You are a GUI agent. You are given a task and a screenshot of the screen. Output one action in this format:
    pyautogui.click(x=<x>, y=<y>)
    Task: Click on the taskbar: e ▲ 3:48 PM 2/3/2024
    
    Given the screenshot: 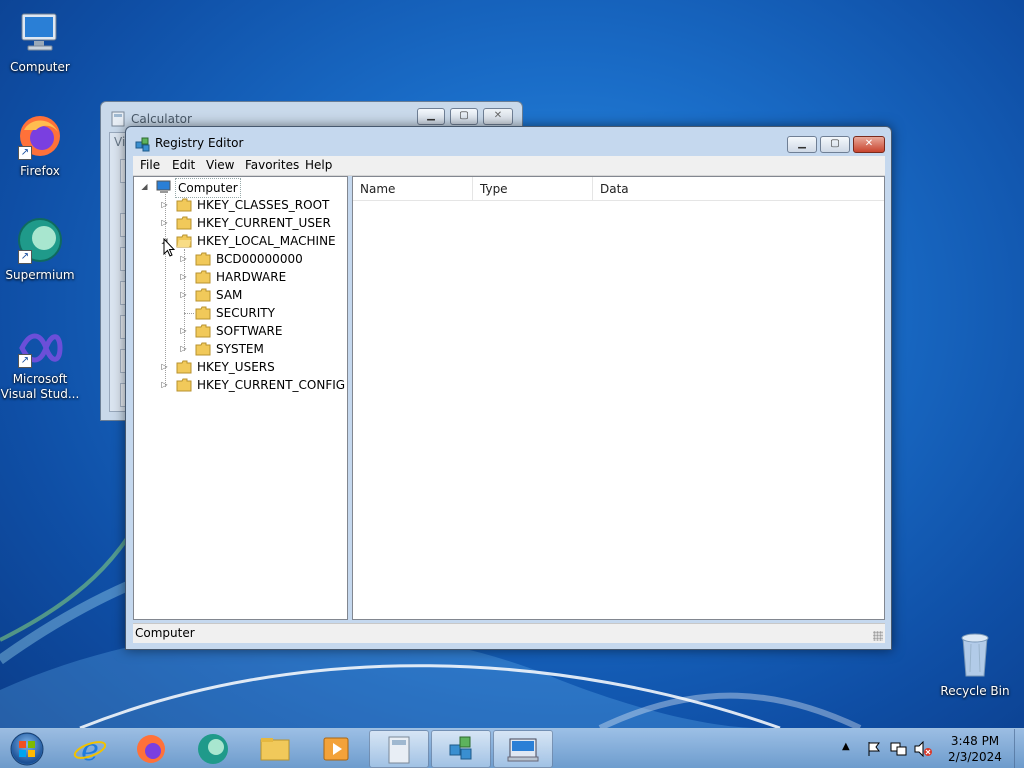 What is the action you would take?
    pyautogui.click(x=512, y=748)
    